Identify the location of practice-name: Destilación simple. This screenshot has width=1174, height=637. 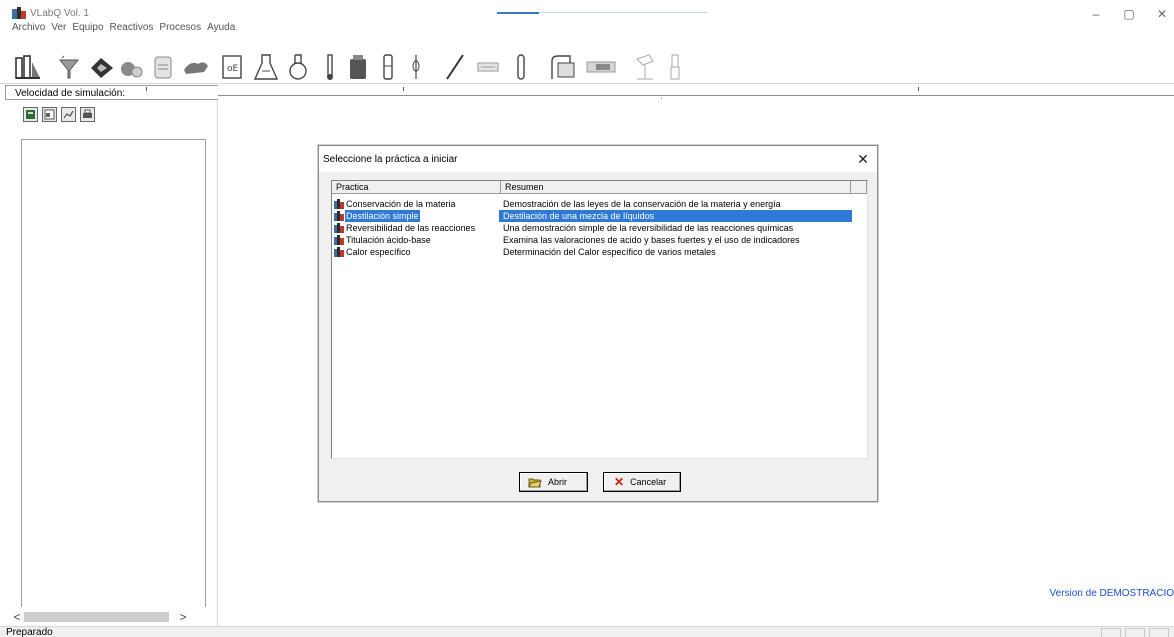
(382, 216).